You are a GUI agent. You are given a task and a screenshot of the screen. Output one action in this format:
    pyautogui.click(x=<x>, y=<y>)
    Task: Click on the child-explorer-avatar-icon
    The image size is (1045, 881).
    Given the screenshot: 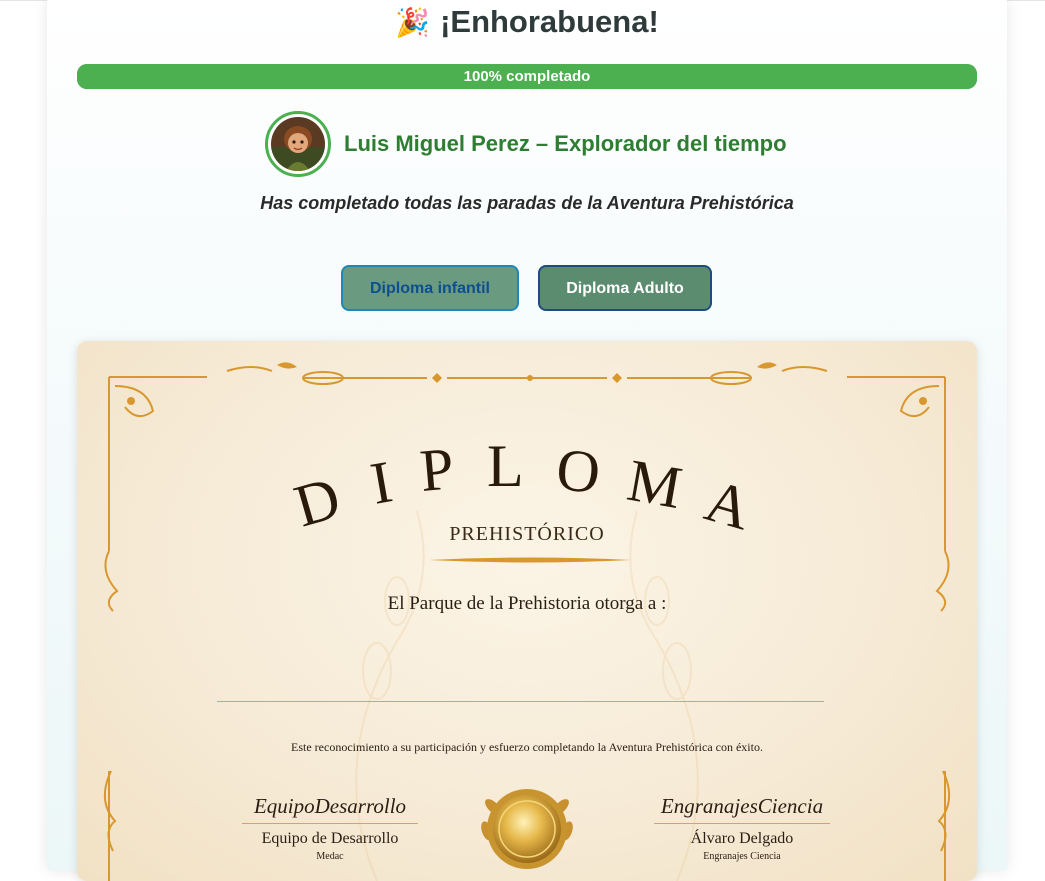 What is the action you would take?
    pyautogui.click(x=298, y=144)
    